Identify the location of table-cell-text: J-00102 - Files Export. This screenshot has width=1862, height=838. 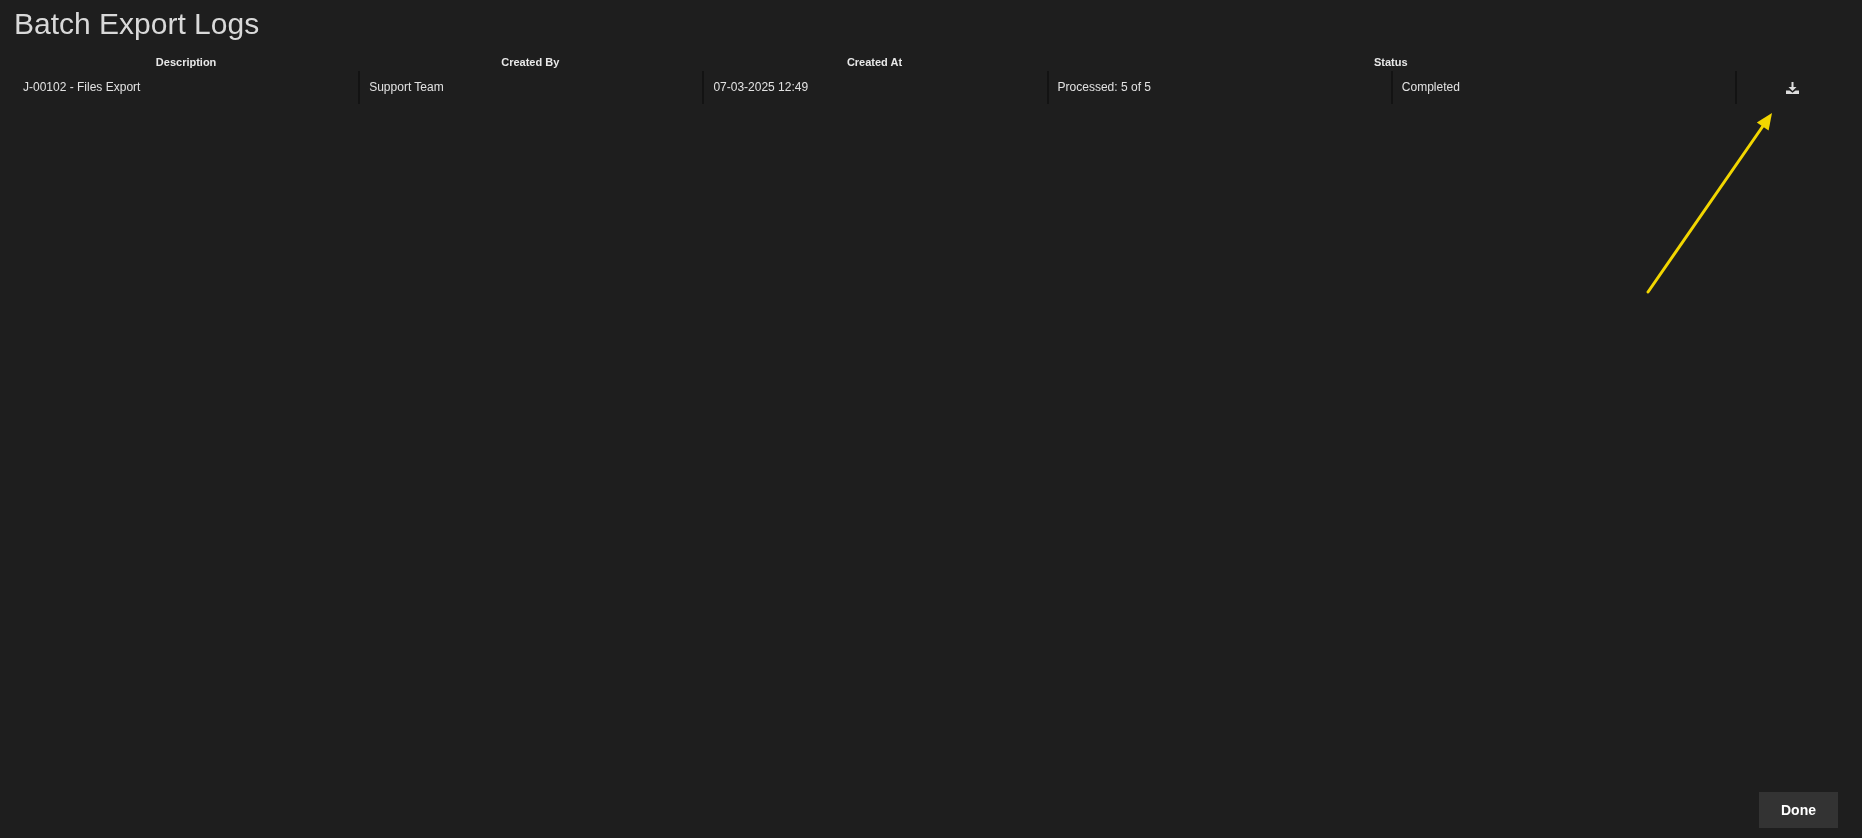
(82, 87).